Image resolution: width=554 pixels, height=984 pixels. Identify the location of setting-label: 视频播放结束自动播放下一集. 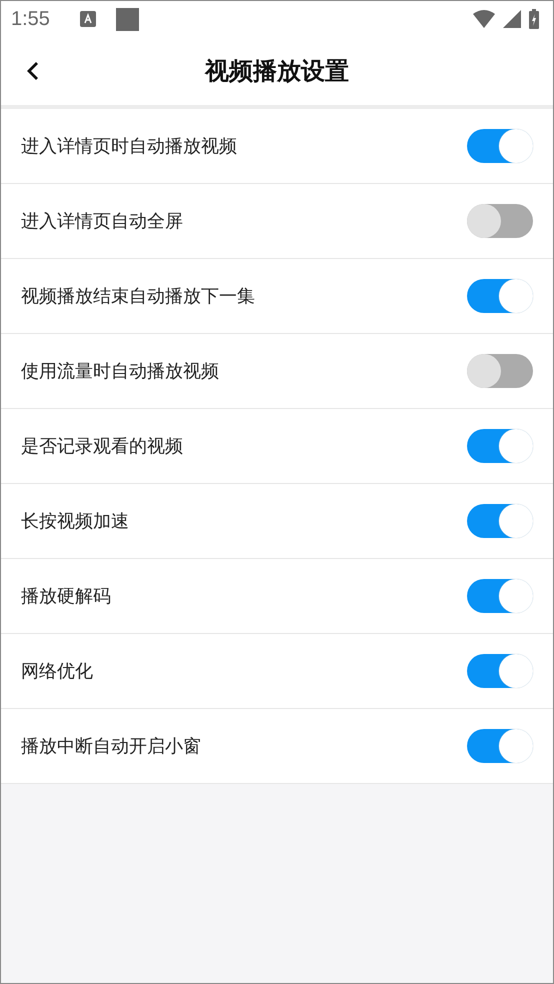
(138, 296).